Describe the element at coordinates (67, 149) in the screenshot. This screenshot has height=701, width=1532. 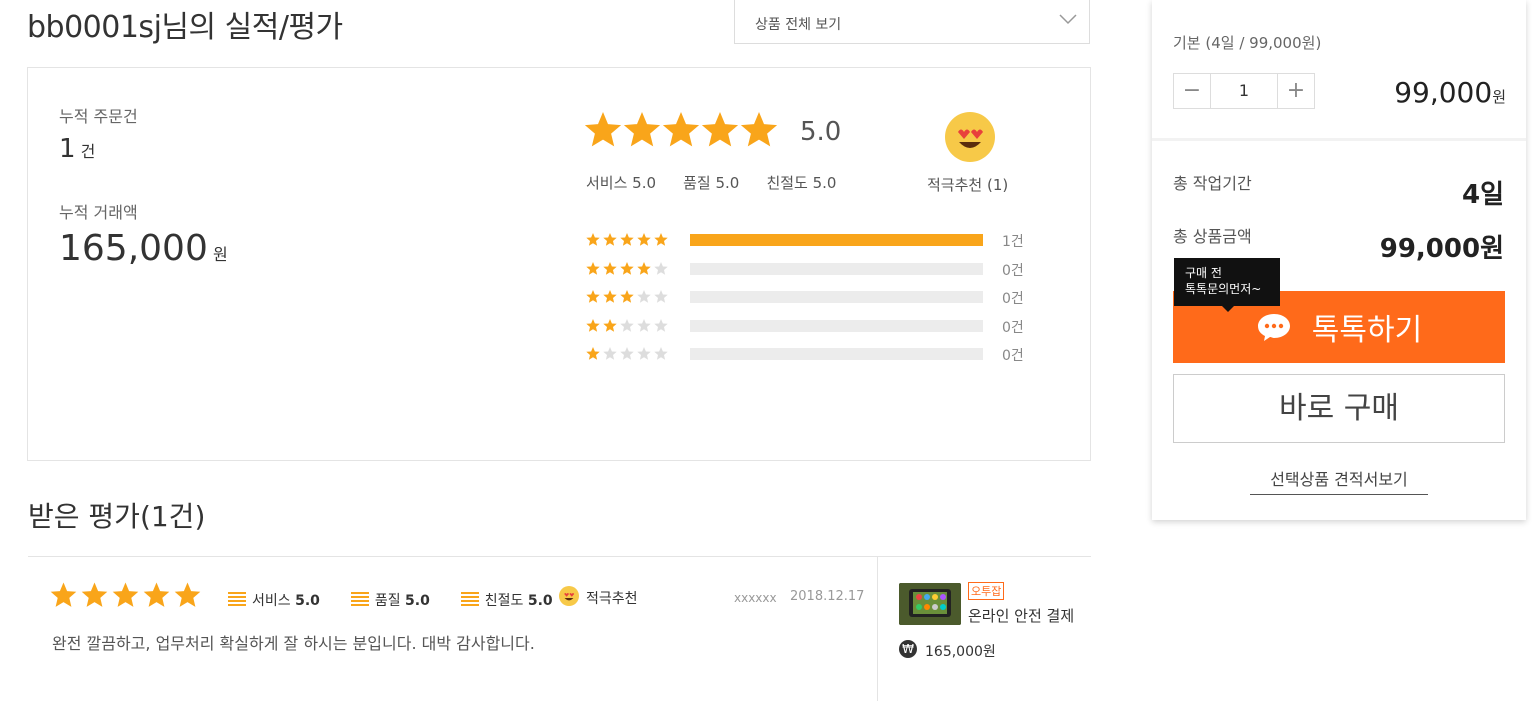
I see `orders-value: 1` at that location.